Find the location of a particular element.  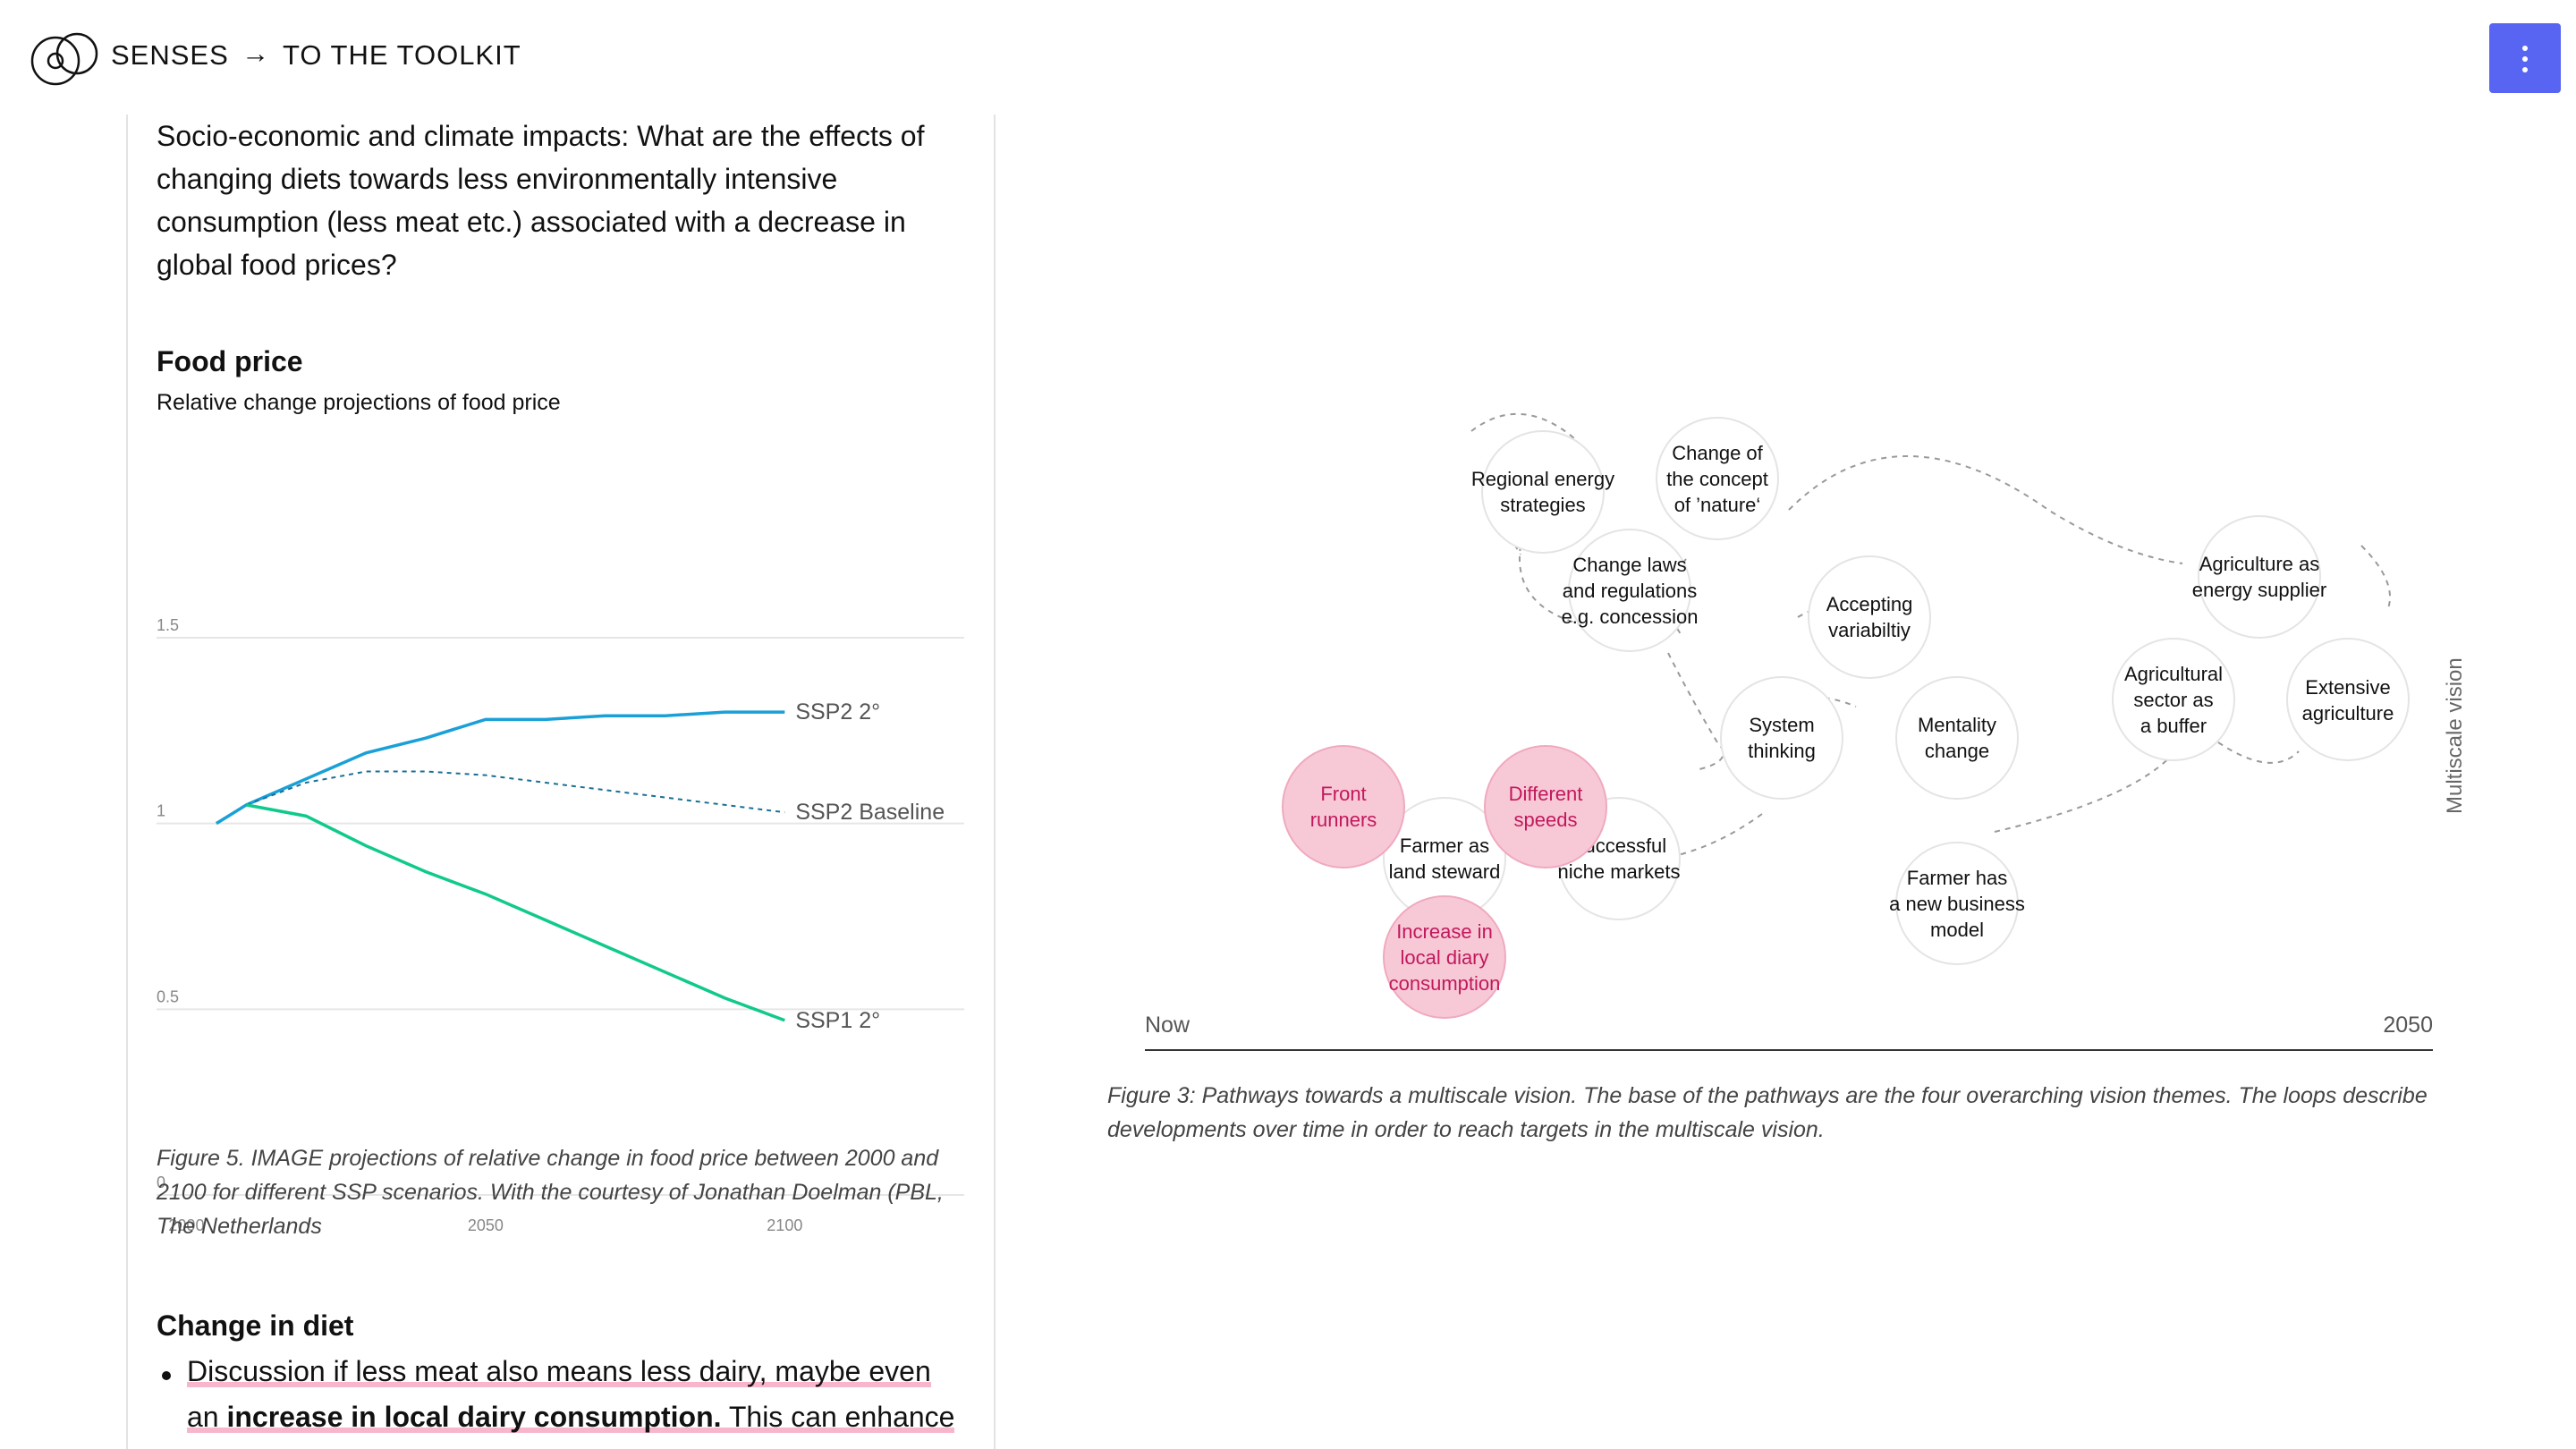

bubble-text: of ’nature‘ is located at coordinates (1717, 505).